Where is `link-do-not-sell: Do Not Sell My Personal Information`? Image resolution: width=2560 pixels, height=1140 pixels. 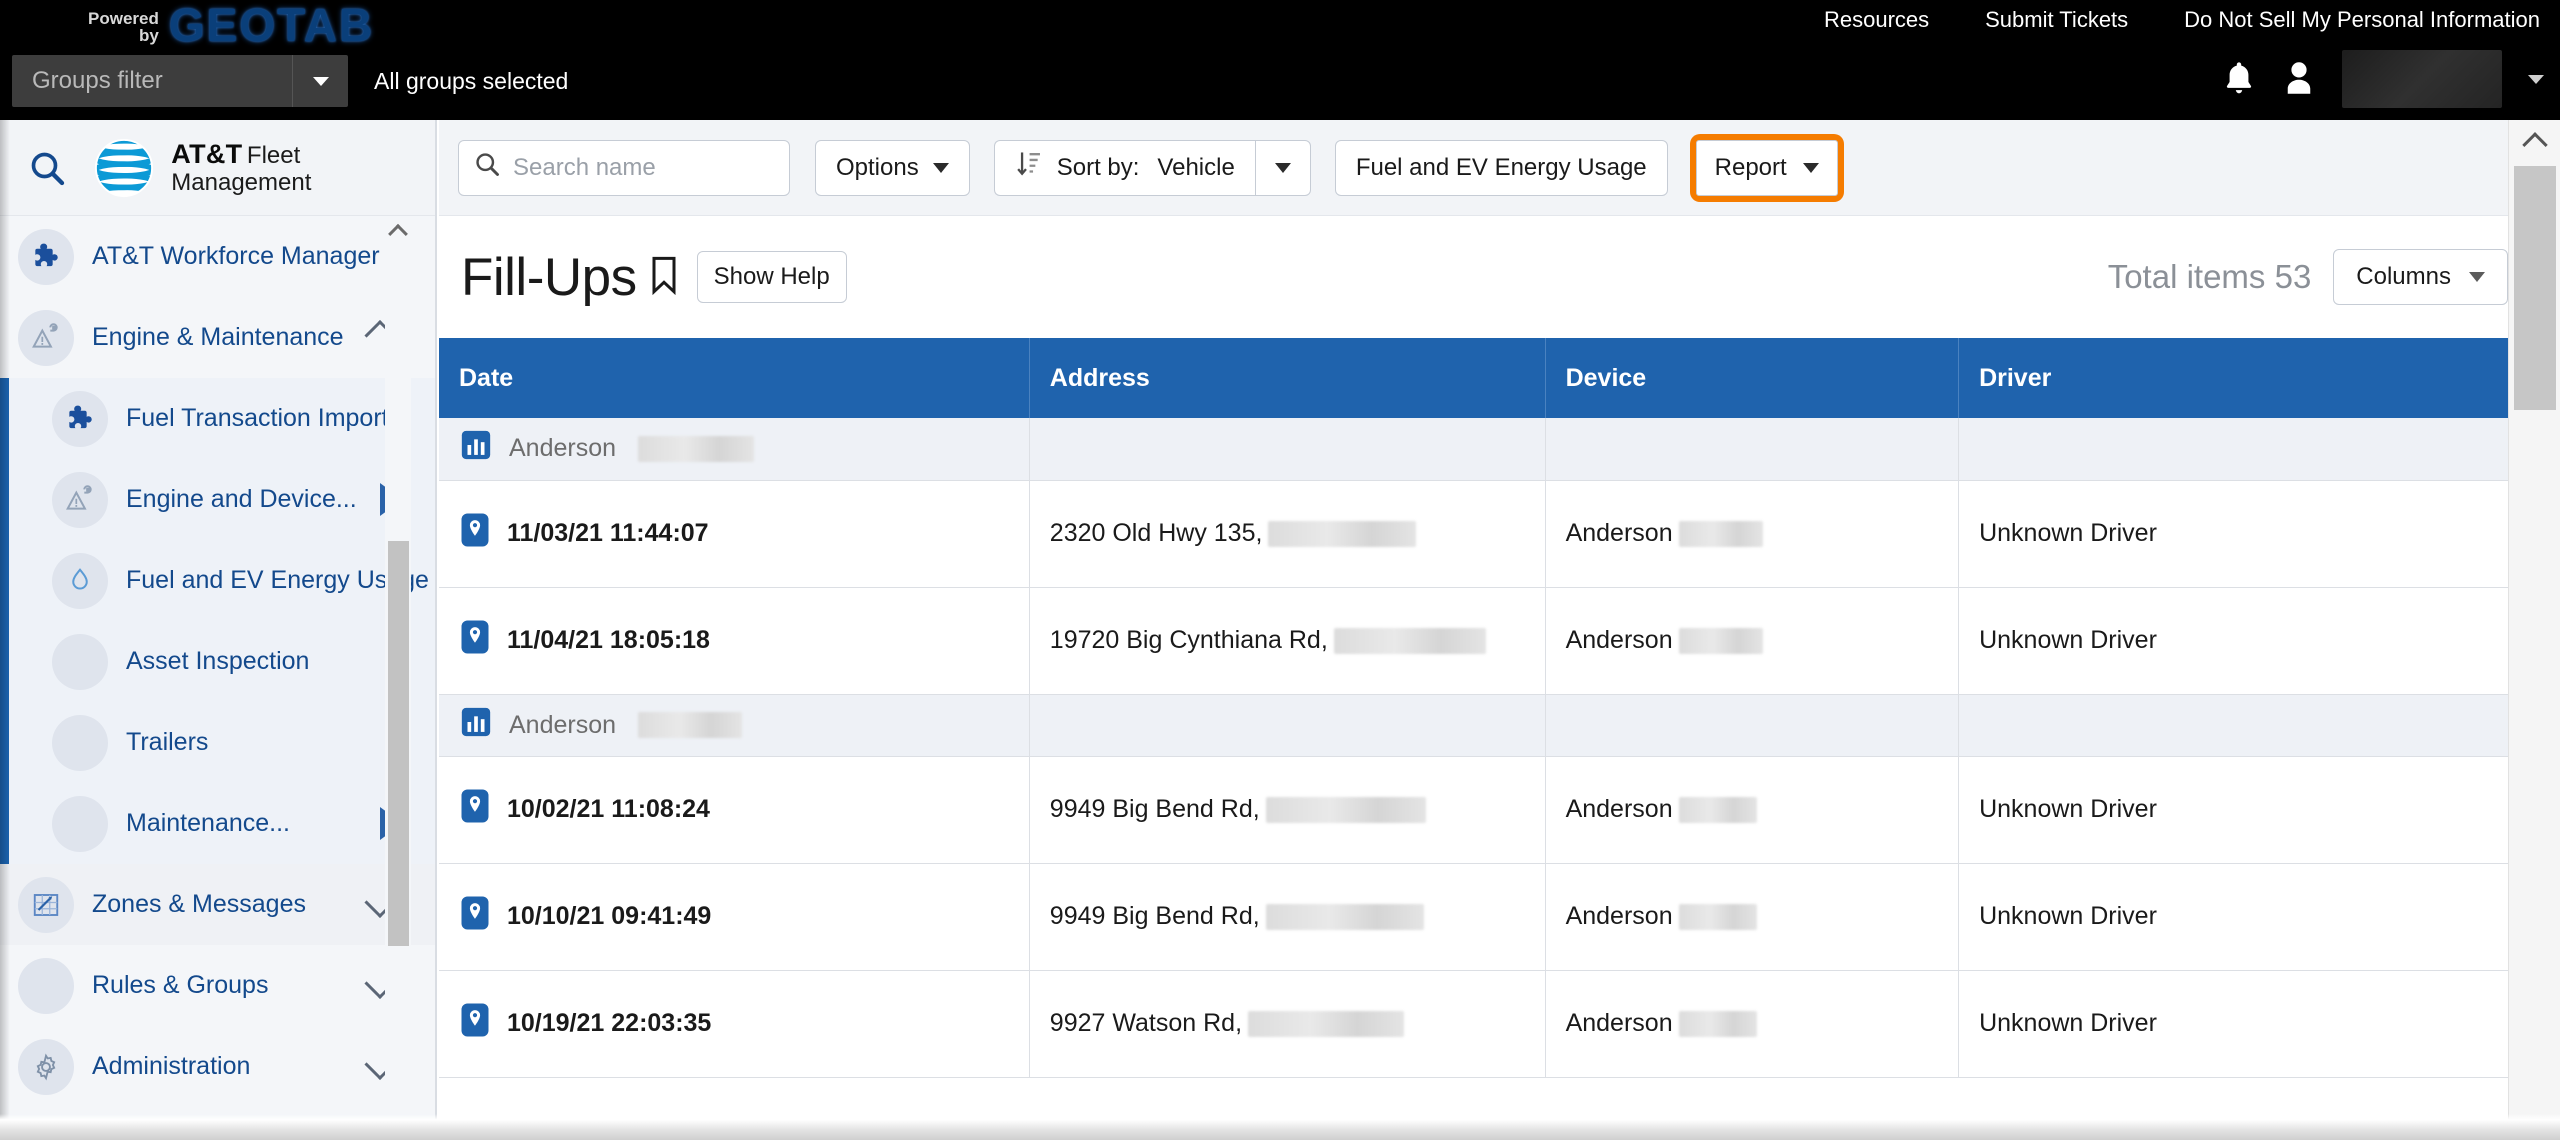
link-do-not-sell: Do Not Sell My Personal Information is located at coordinates (2362, 20).